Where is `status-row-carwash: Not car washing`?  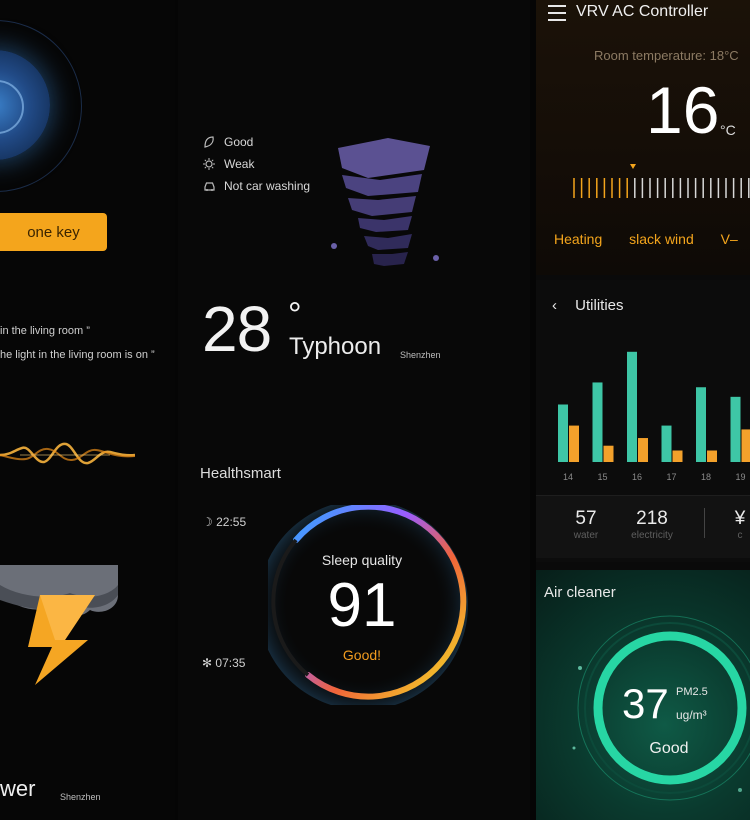 status-row-carwash: Not car washing is located at coordinates (256, 186).